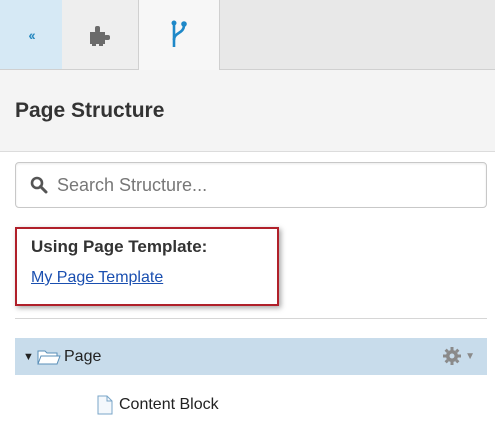 The image size is (495, 435). Describe the element at coordinates (470, 356) in the screenshot. I see `chevron-down-icon: ▼` at that location.